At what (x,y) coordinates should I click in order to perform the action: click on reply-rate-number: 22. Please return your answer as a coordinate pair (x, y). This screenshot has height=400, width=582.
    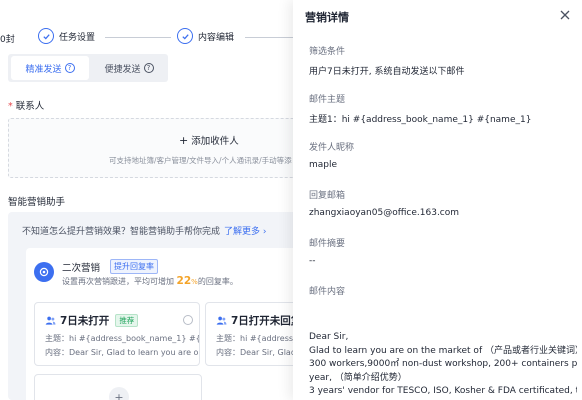
    Looking at the image, I should click on (184, 281).